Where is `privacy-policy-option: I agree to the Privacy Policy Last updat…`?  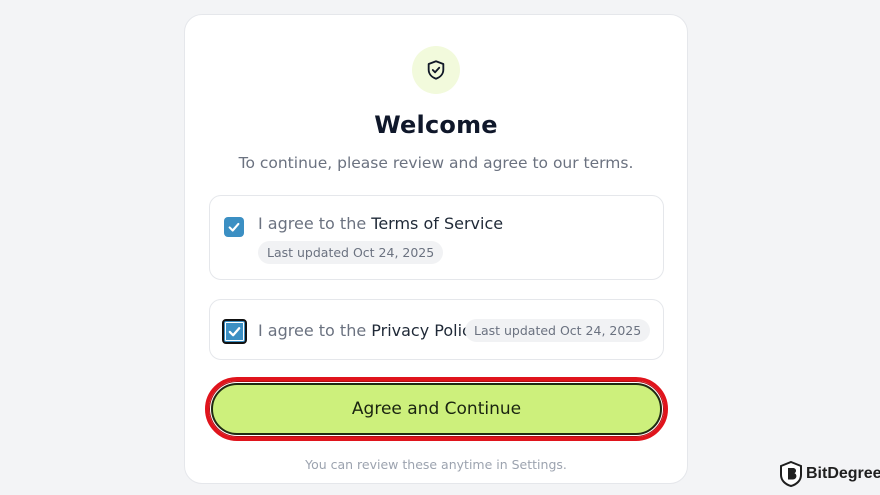
privacy-policy-option: I agree to the Privacy Policy Last updat… is located at coordinates (436, 329).